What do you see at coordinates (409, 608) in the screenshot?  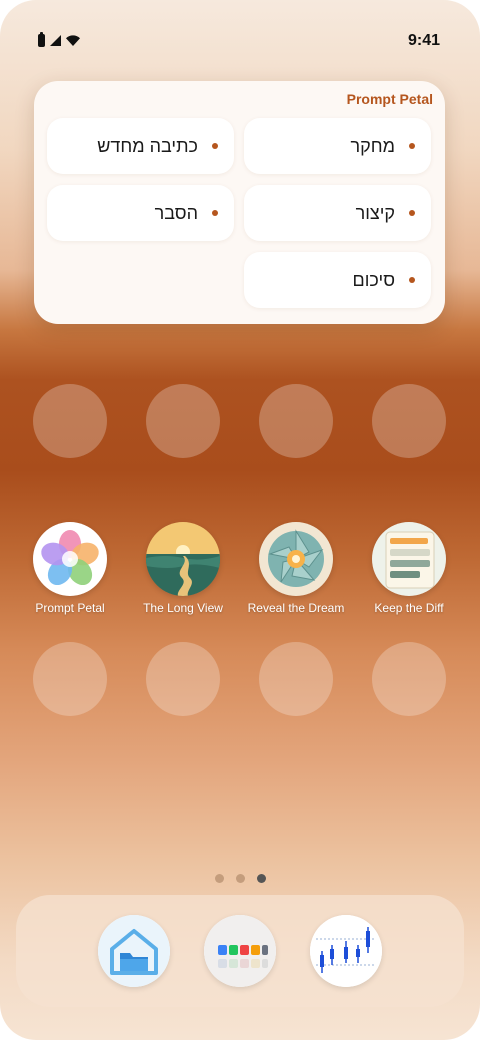 I see `app-label: Keep the Diff` at bounding box center [409, 608].